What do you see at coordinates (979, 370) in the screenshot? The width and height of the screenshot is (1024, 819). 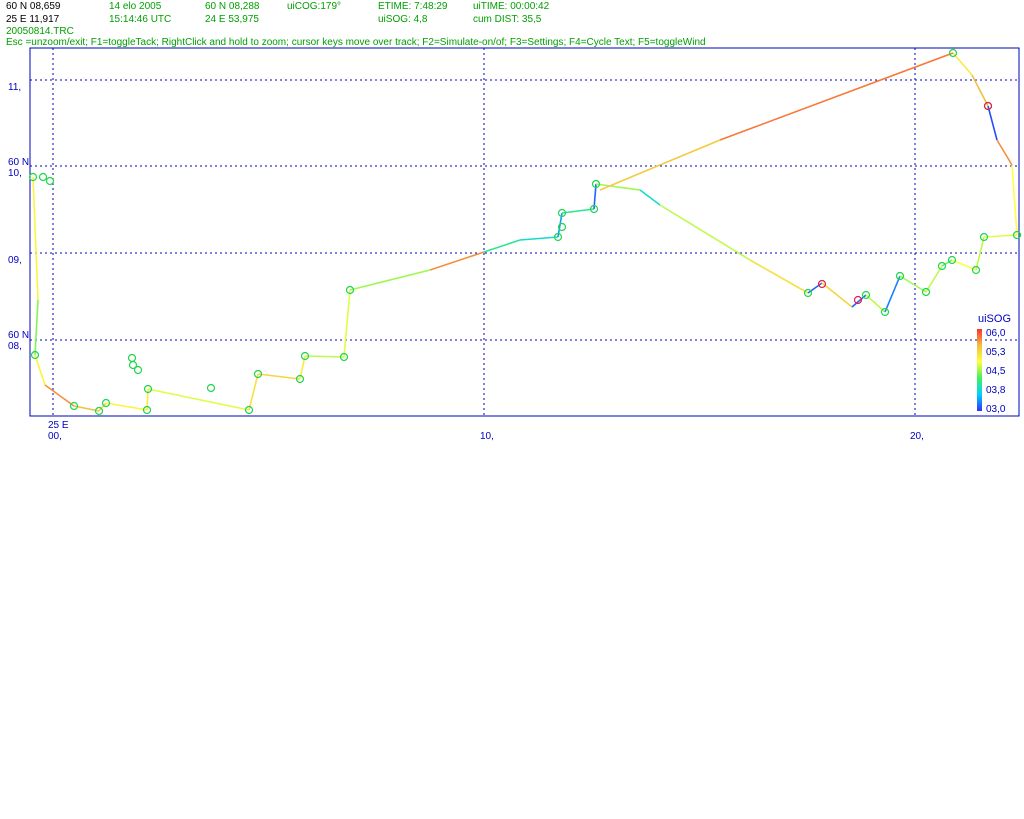 I see `sog-color-bar` at bounding box center [979, 370].